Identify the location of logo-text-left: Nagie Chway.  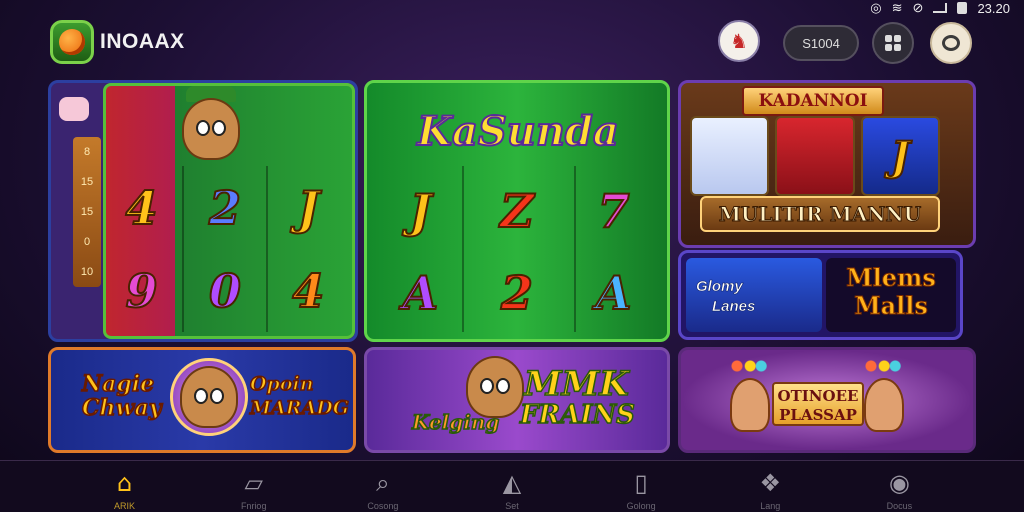
(121, 396).